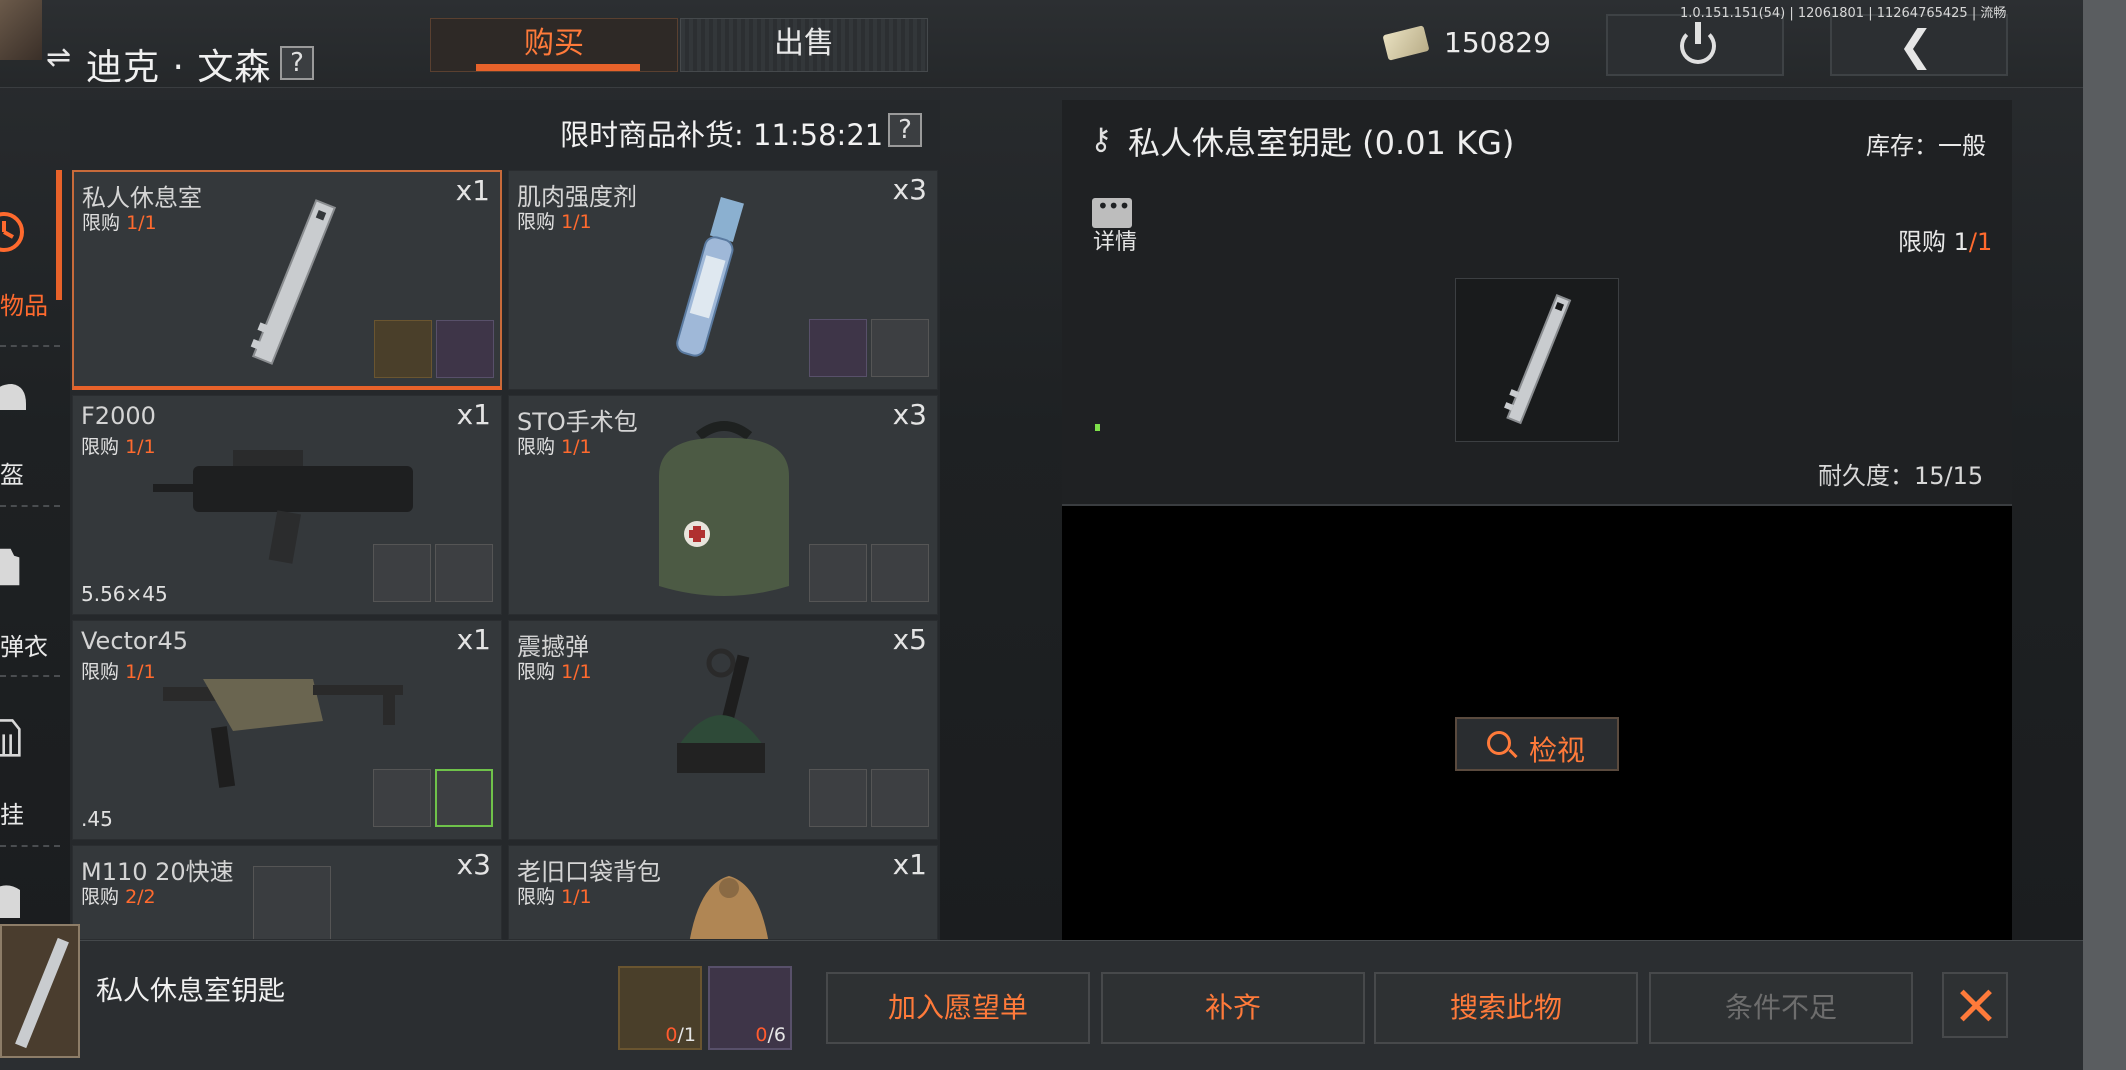 The width and height of the screenshot is (2126, 1070). What do you see at coordinates (1695, 45) in the screenshot?
I see `power-button` at bounding box center [1695, 45].